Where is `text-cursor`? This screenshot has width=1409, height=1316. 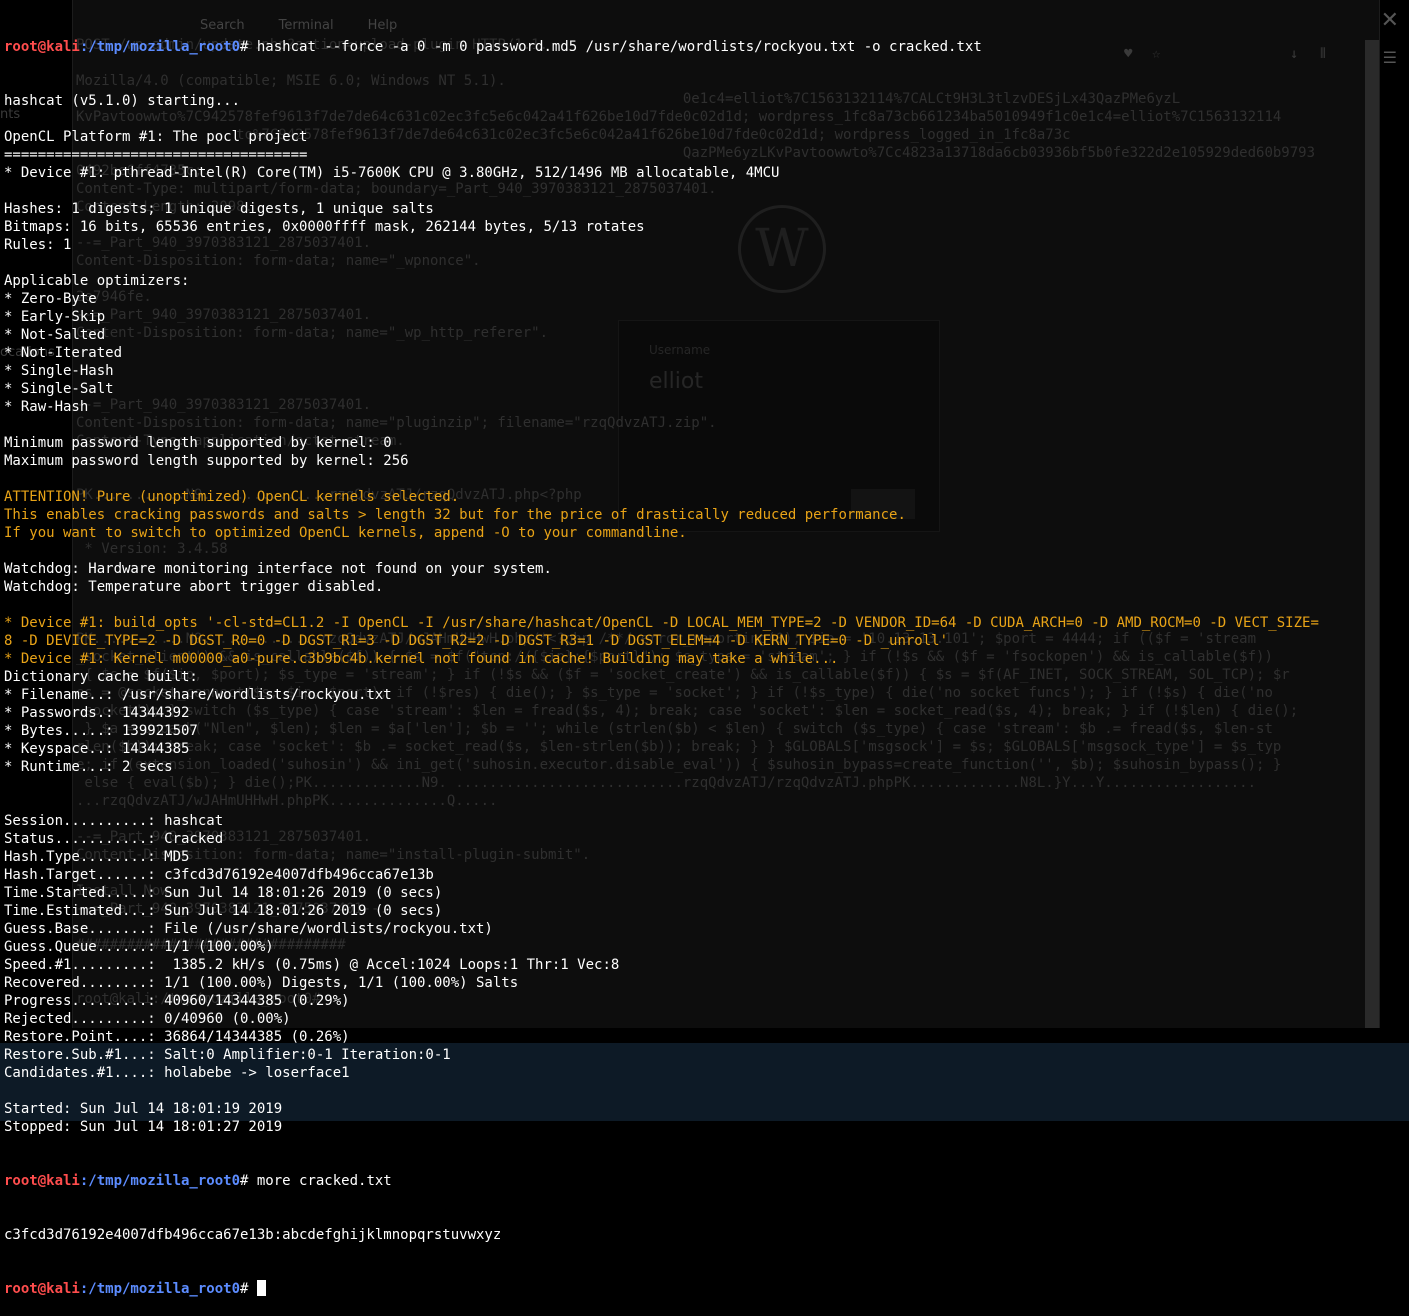 text-cursor is located at coordinates (261, 1288).